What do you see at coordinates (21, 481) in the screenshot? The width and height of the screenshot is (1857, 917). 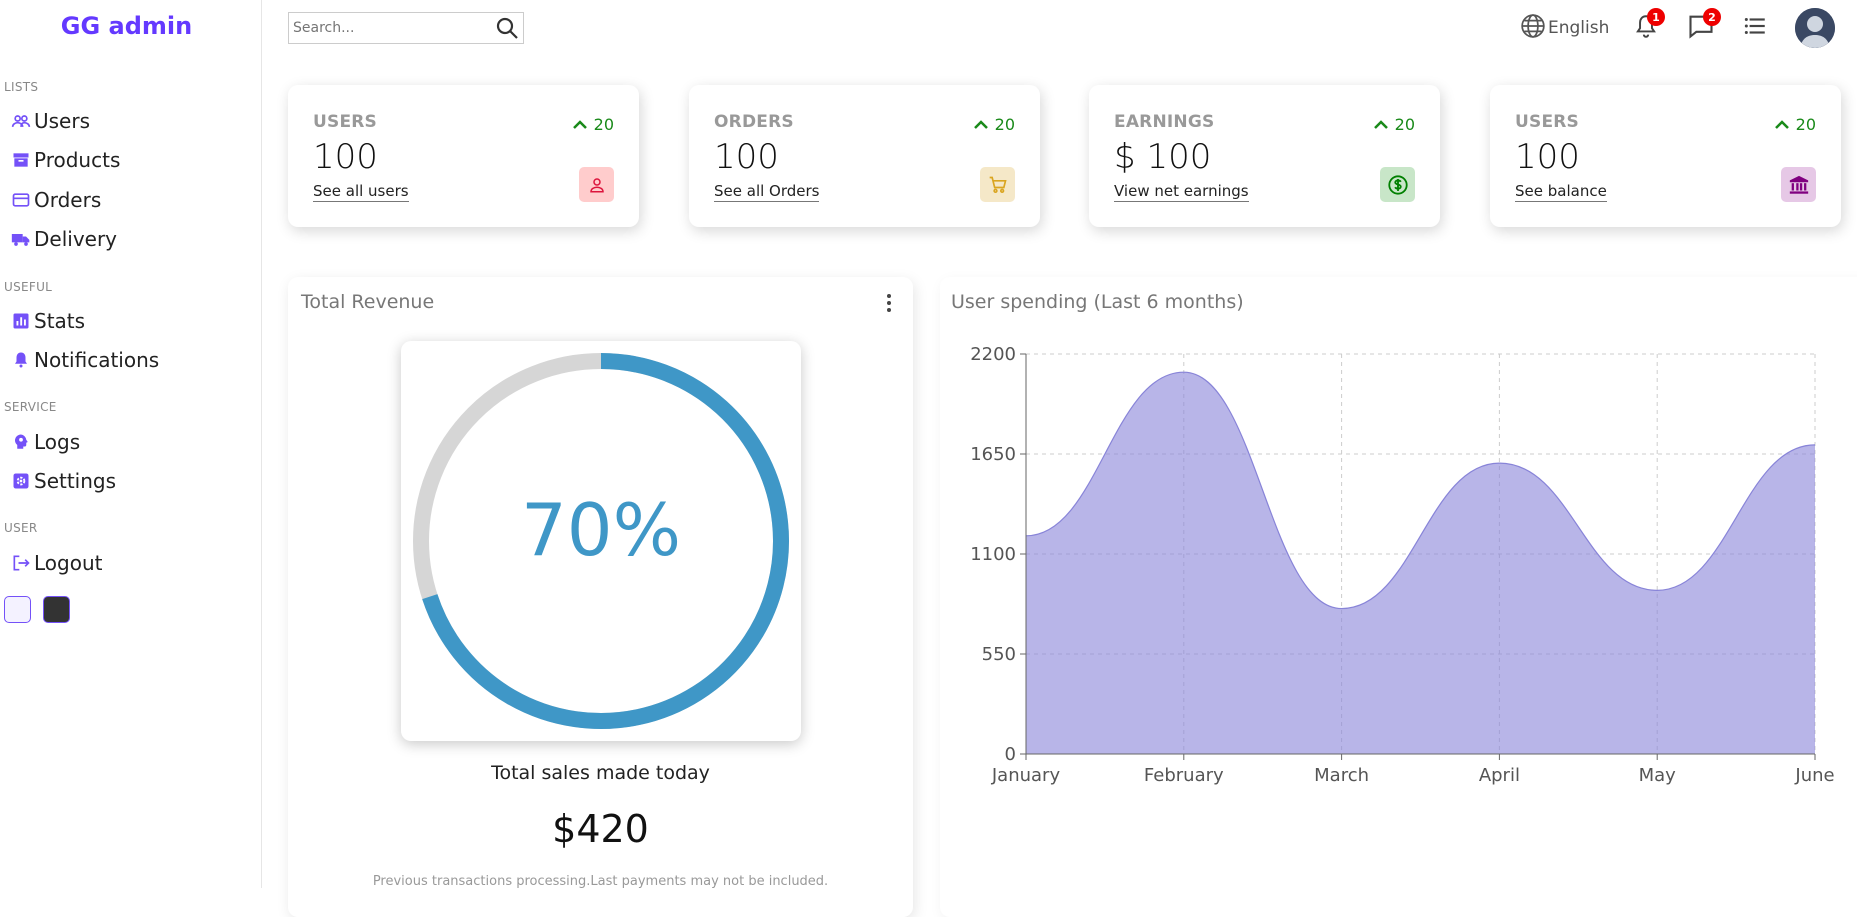 I see `settings-icon` at bounding box center [21, 481].